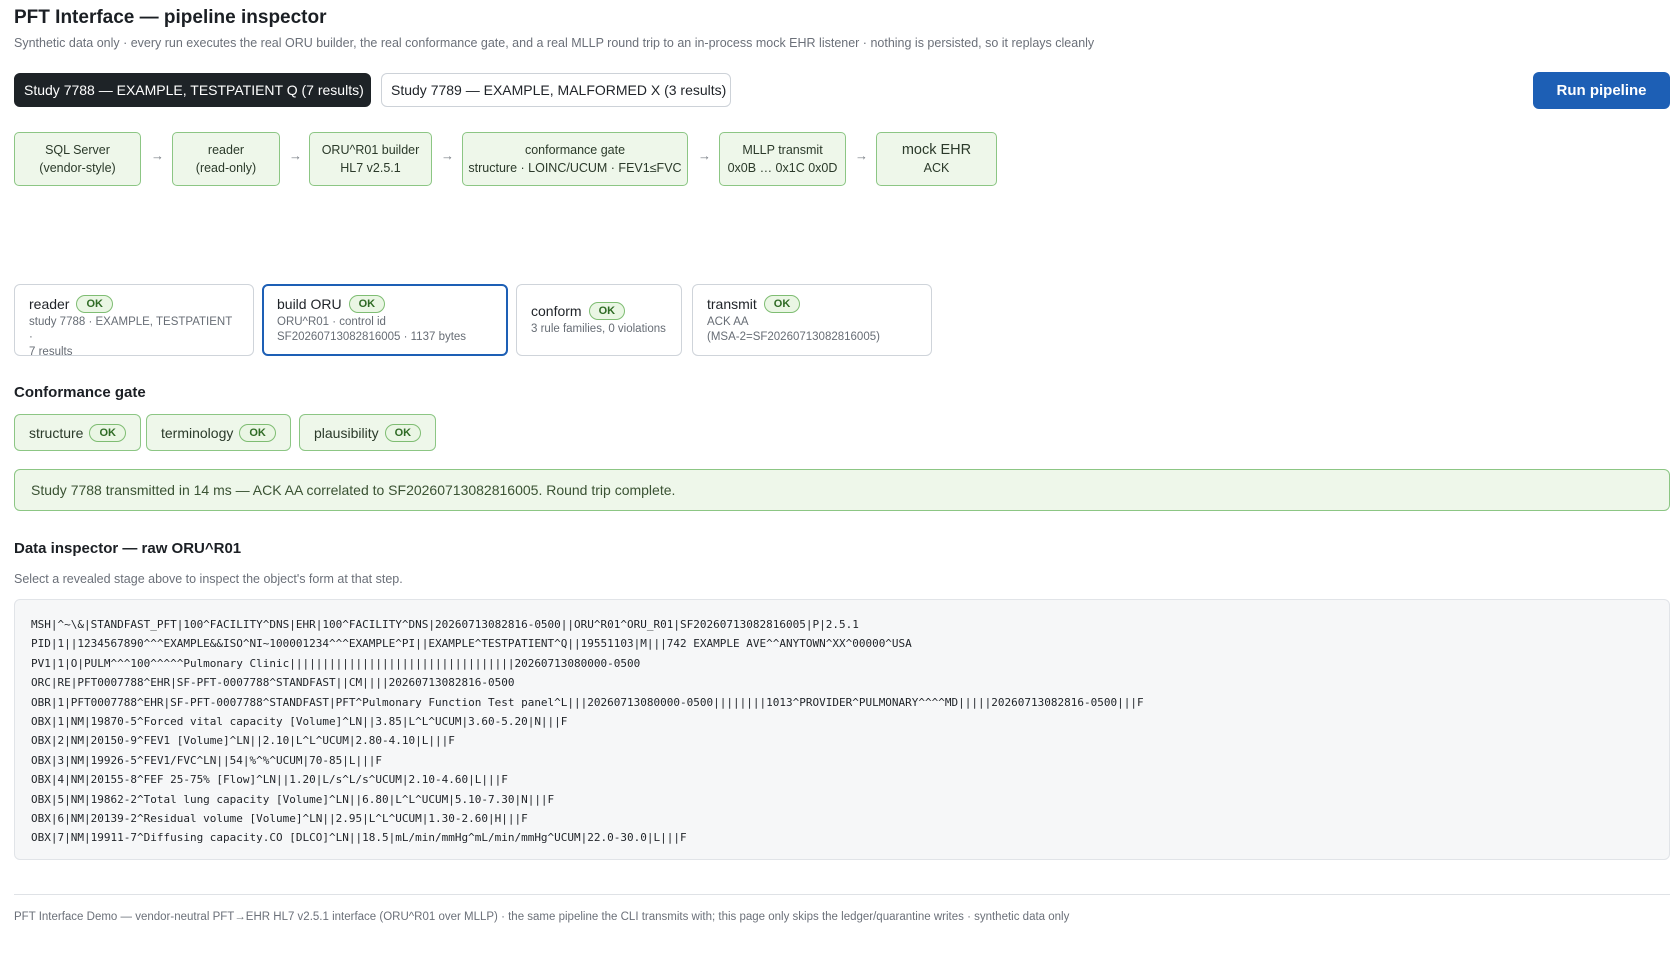 The height and width of the screenshot is (961, 1678). Describe the element at coordinates (1601, 90) in the screenshot. I see `run-pipeline-button: Run pipeline` at that location.